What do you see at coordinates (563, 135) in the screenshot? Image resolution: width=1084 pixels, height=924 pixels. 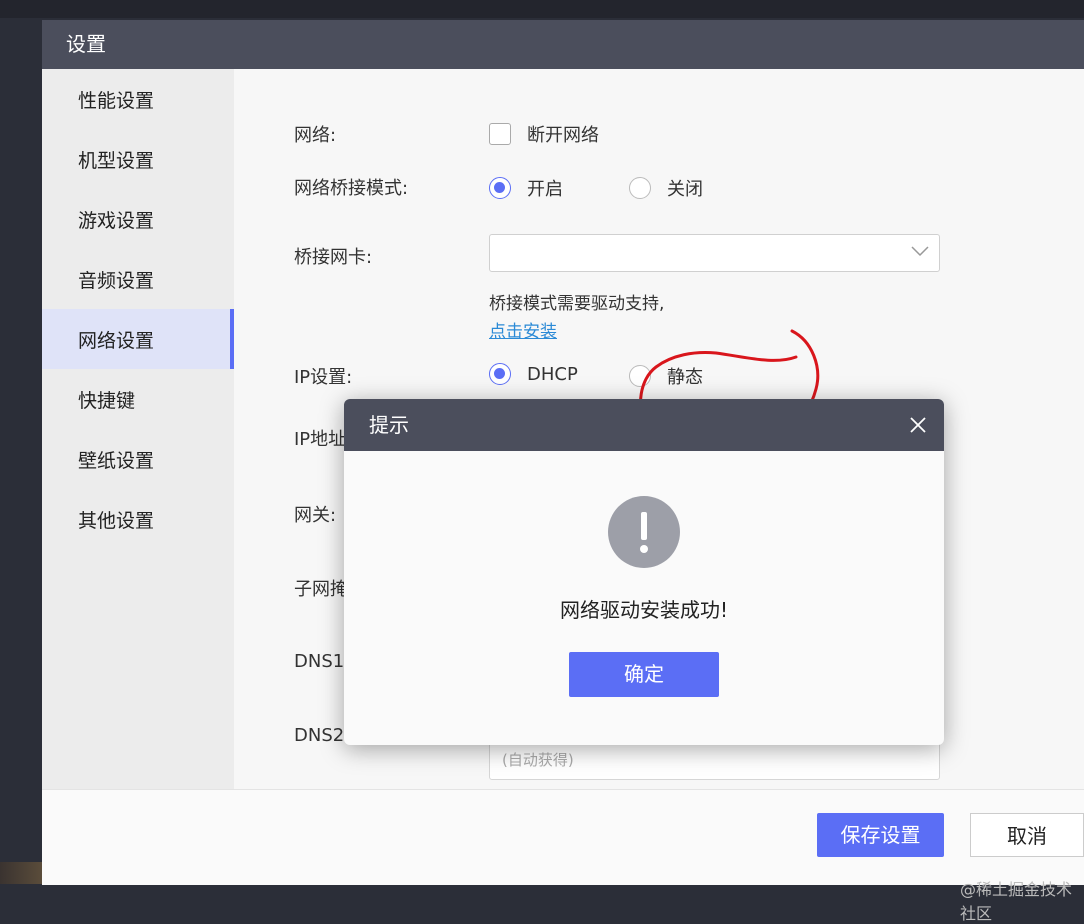 I see `disconnect-network-label: 断开网络` at bounding box center [563, 135].